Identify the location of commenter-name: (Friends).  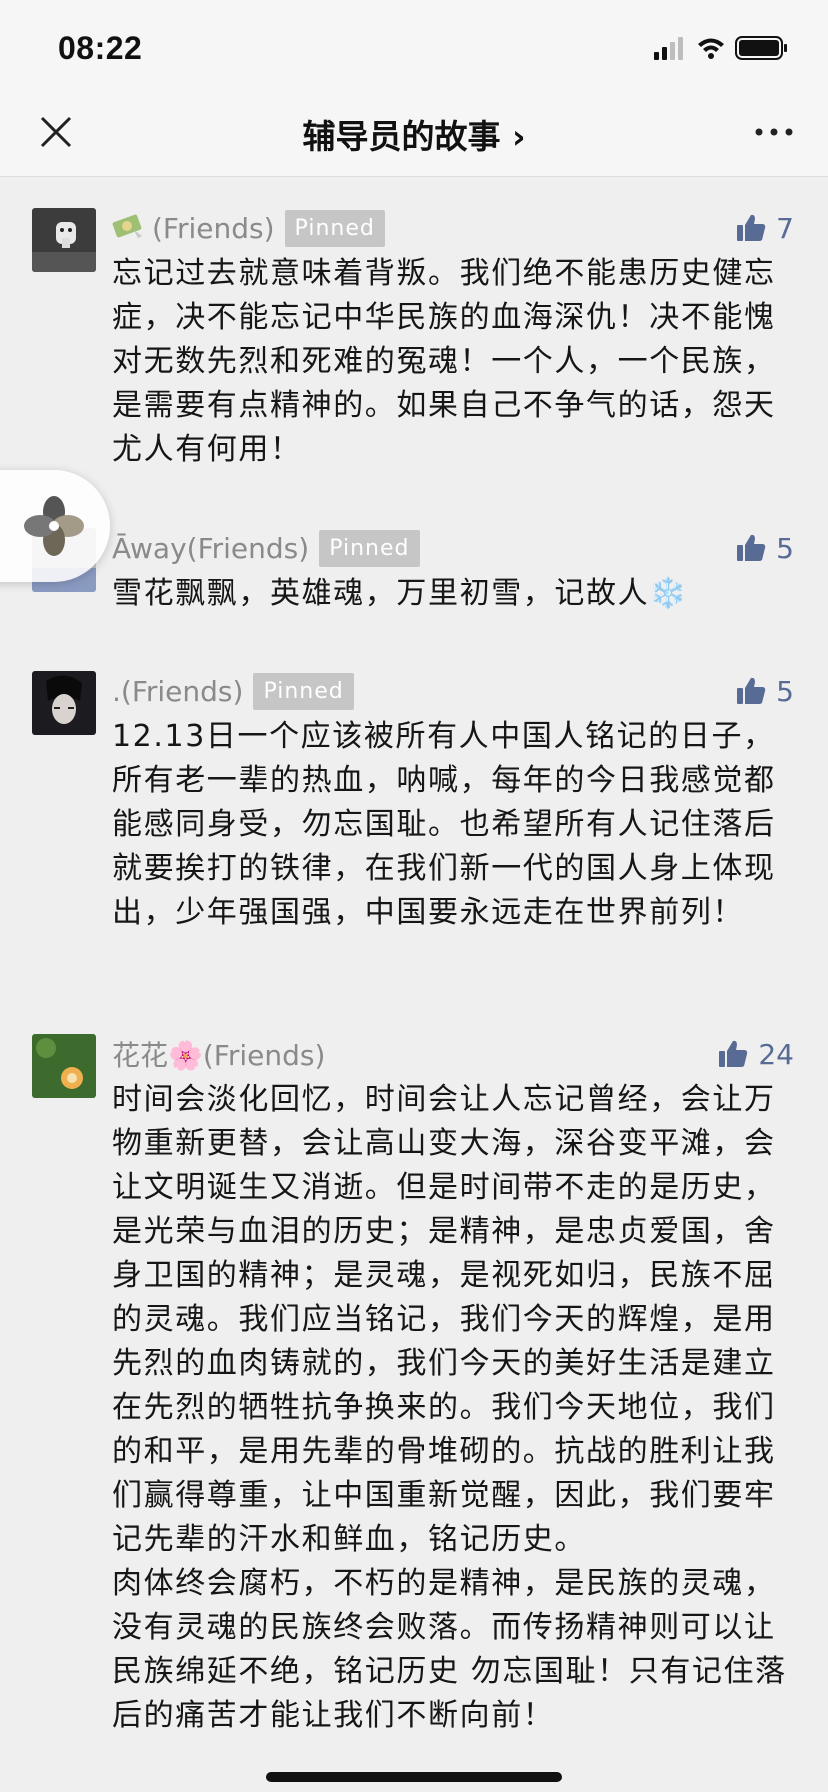
(213, 228).